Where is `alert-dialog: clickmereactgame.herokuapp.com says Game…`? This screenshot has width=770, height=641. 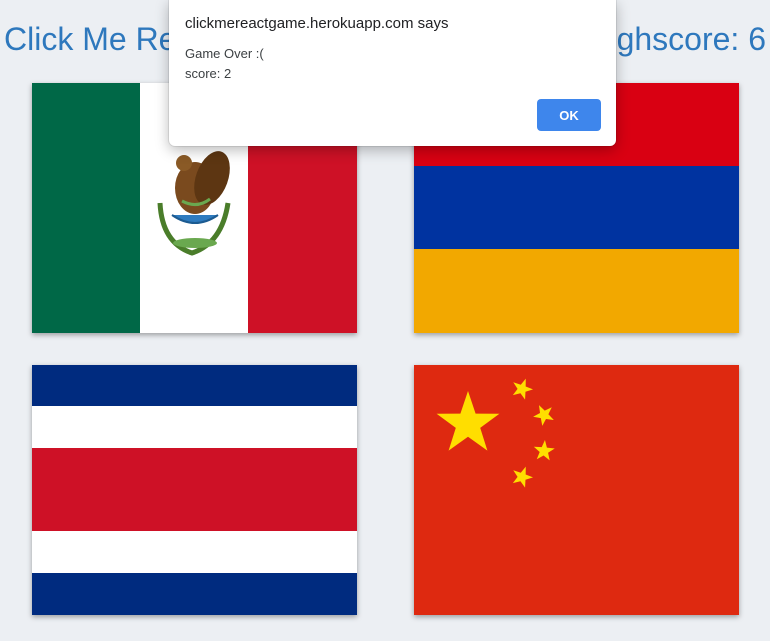
alert-dialog: clickmereactgame.herokuapp.com says Game… is located at coordinates (392, 73).